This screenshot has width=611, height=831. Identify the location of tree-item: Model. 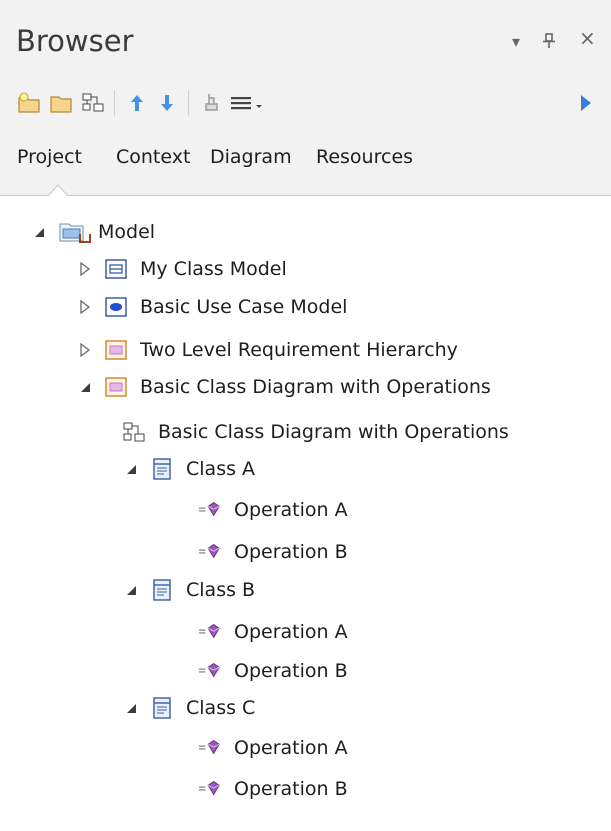
(92, 232).